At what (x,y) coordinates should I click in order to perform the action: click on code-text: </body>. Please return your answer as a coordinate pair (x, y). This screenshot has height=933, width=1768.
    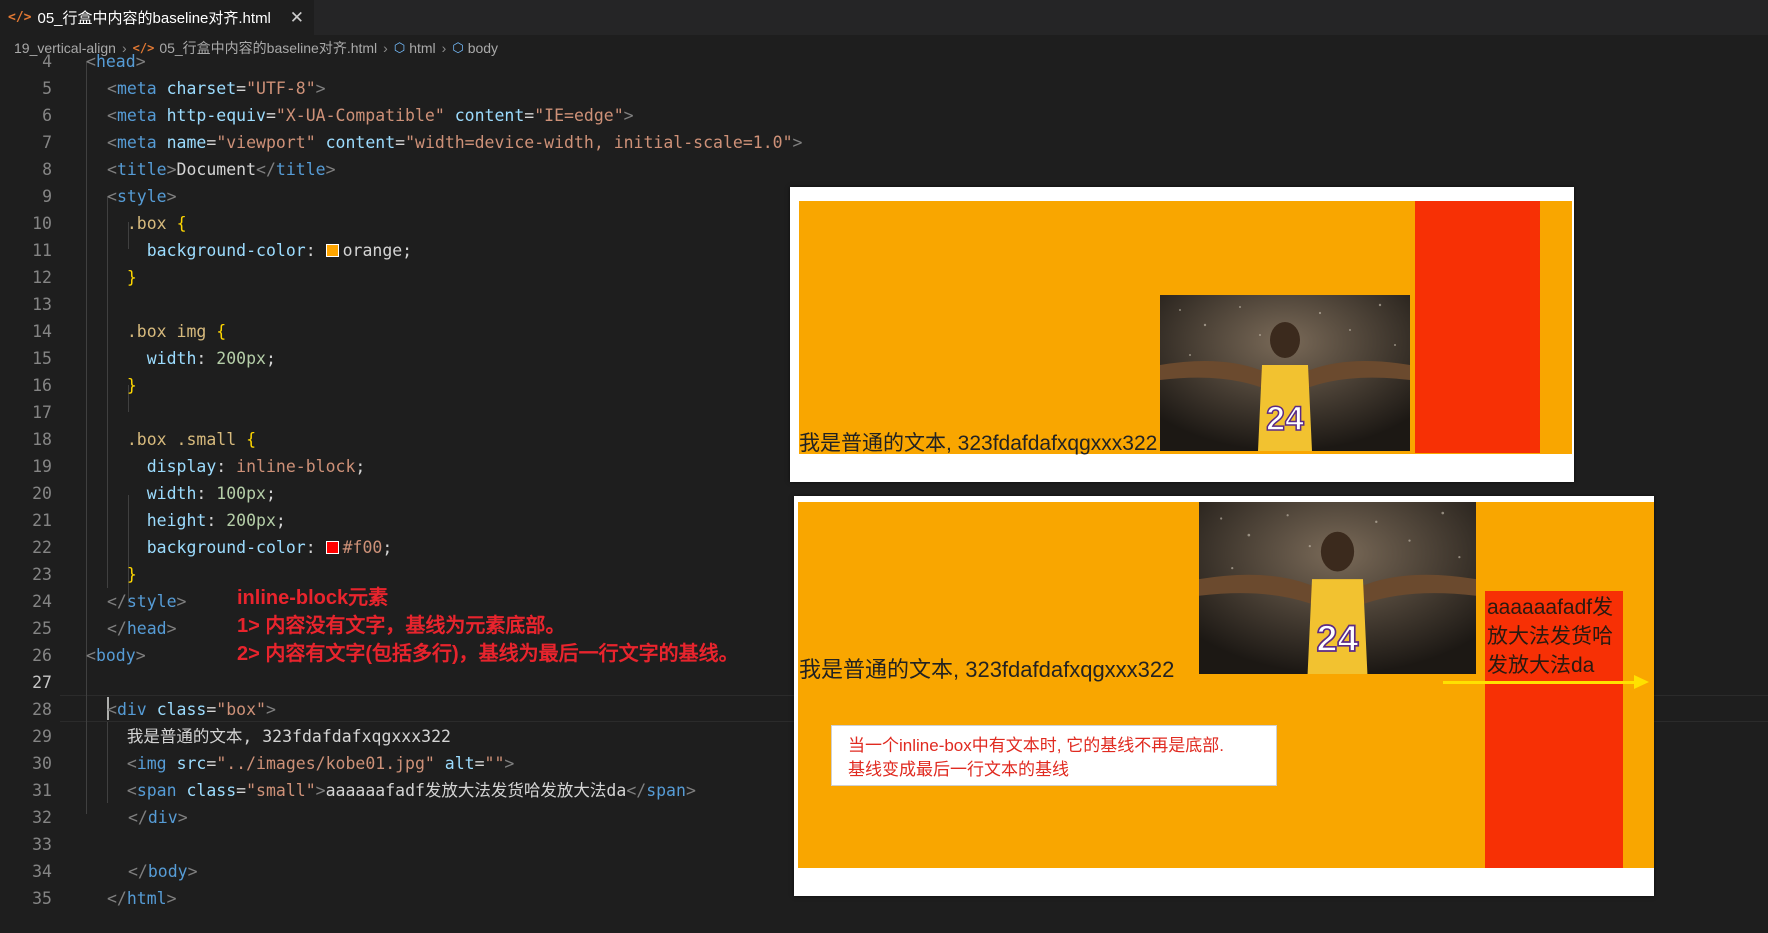
    Looking at the image, I should click on (163, 871).